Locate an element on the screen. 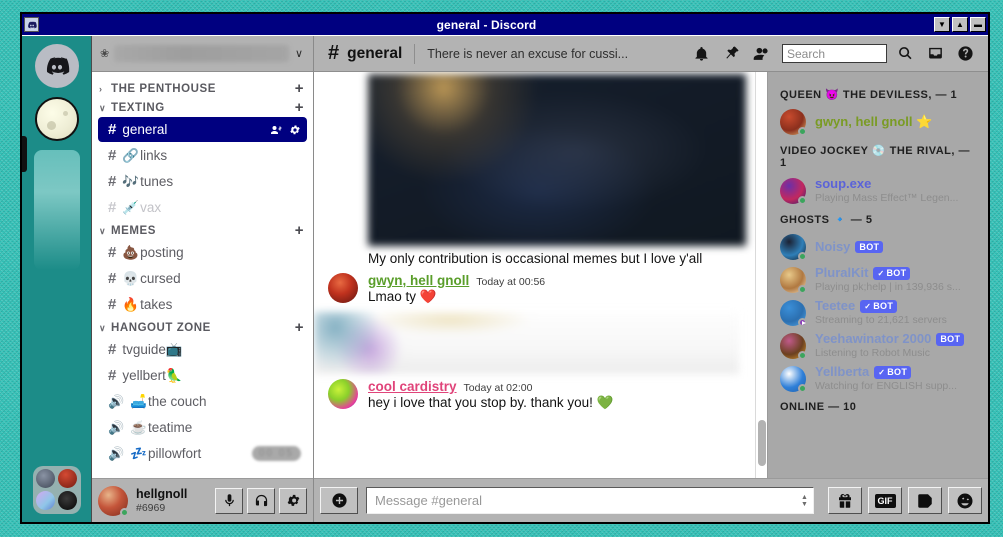 Image resolution: width=1003 pixels, height=537 pixels. message-author: cool cardistry is located at coordinates (412, 386).